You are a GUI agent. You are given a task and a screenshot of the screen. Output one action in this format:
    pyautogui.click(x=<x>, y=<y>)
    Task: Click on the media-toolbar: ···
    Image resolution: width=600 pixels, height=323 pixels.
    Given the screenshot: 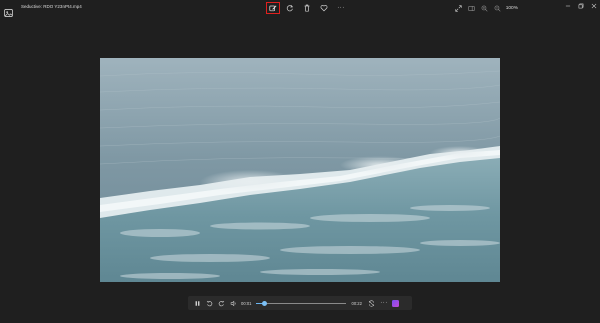 What is the action you would take?
    pyautogui.click(x=308, y=8)
    